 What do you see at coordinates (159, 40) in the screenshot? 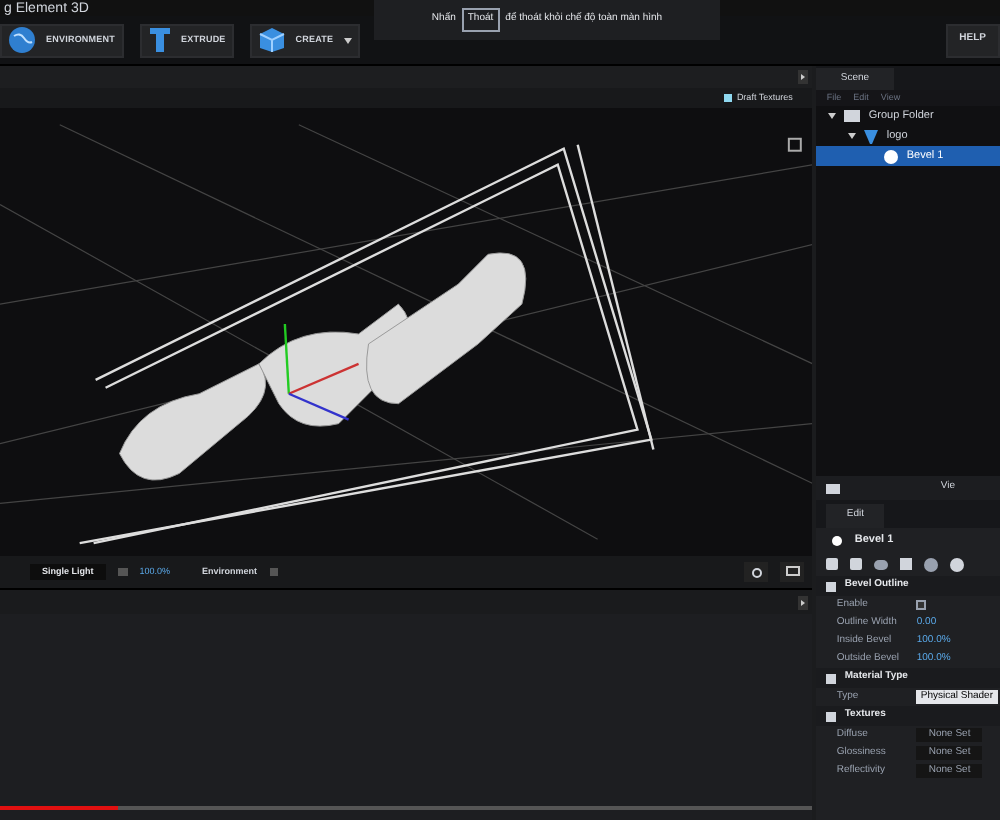
I see `extrude-icon` at bounding box center [159, 40].